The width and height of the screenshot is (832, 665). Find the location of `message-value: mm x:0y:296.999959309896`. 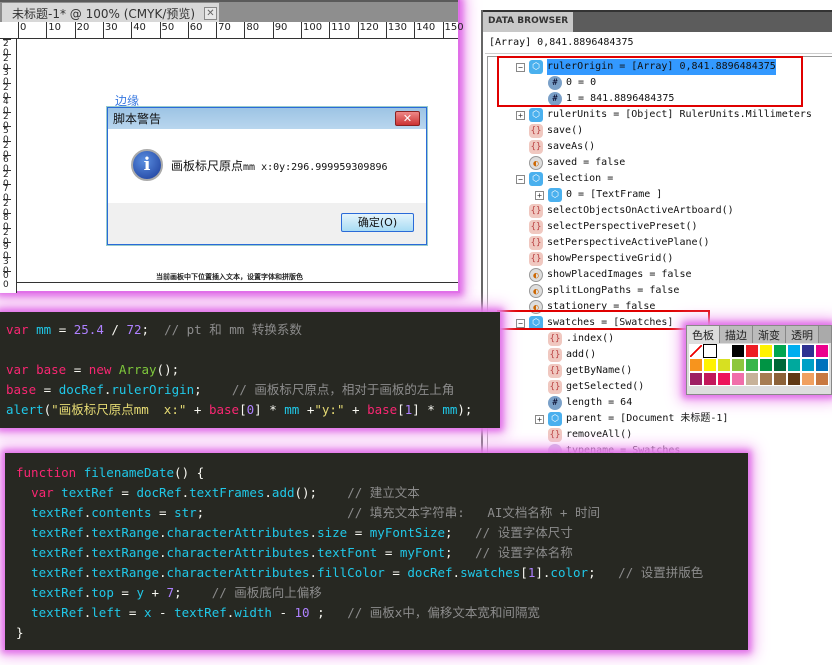

message-value: mm x:0y:296.999959309896 is located at coordinates (315, 167).